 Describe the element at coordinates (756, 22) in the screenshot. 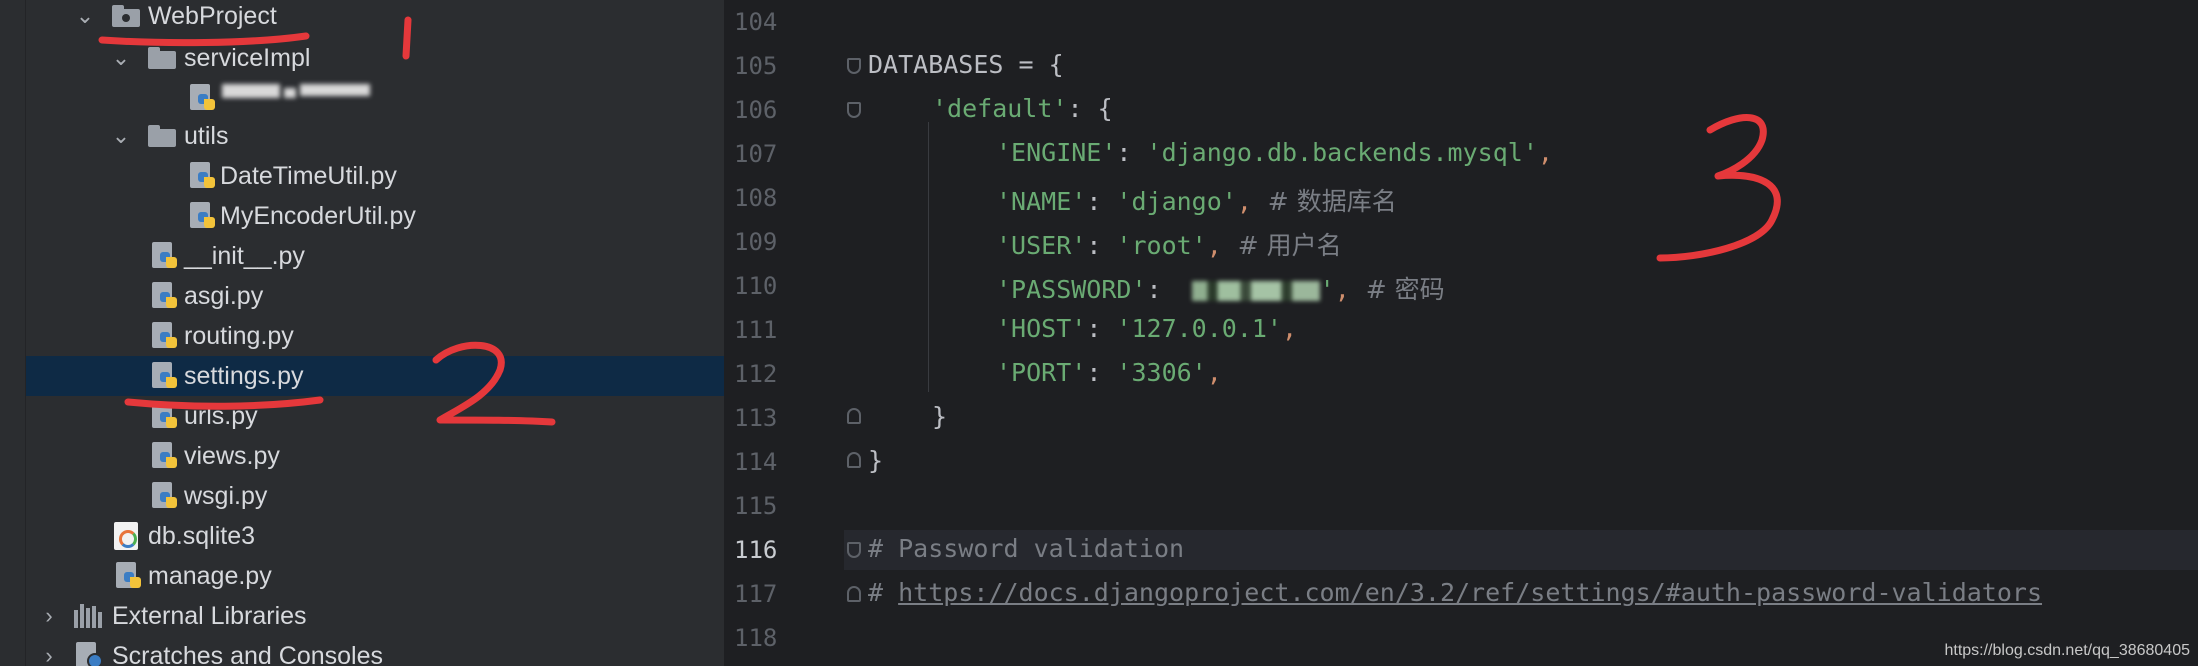

I see `line-number: 104` at that location.